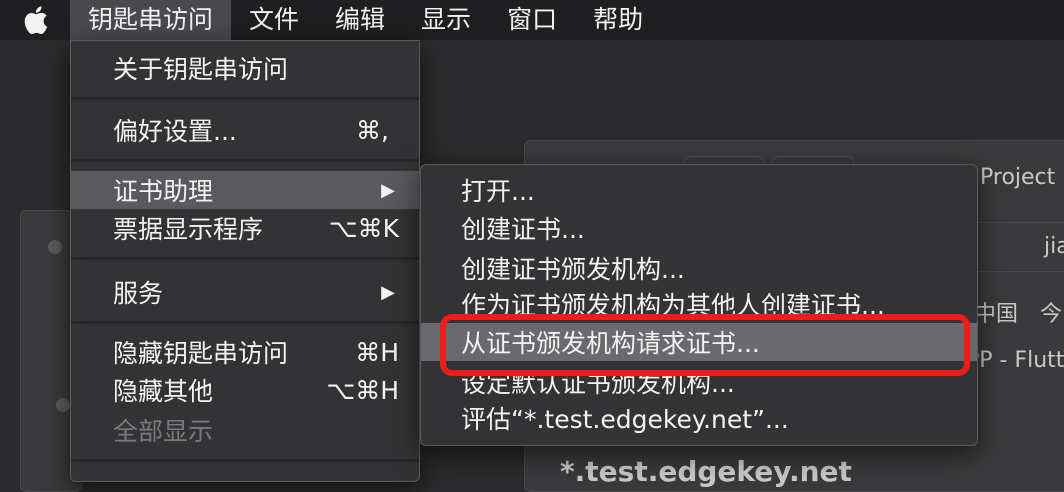 Image resolution: width=1064 pixels, height=492 pixels. Describe the element at coordinates (163, 191) in the screenshot. I see `menu-item-label: 证书助理` at that location.